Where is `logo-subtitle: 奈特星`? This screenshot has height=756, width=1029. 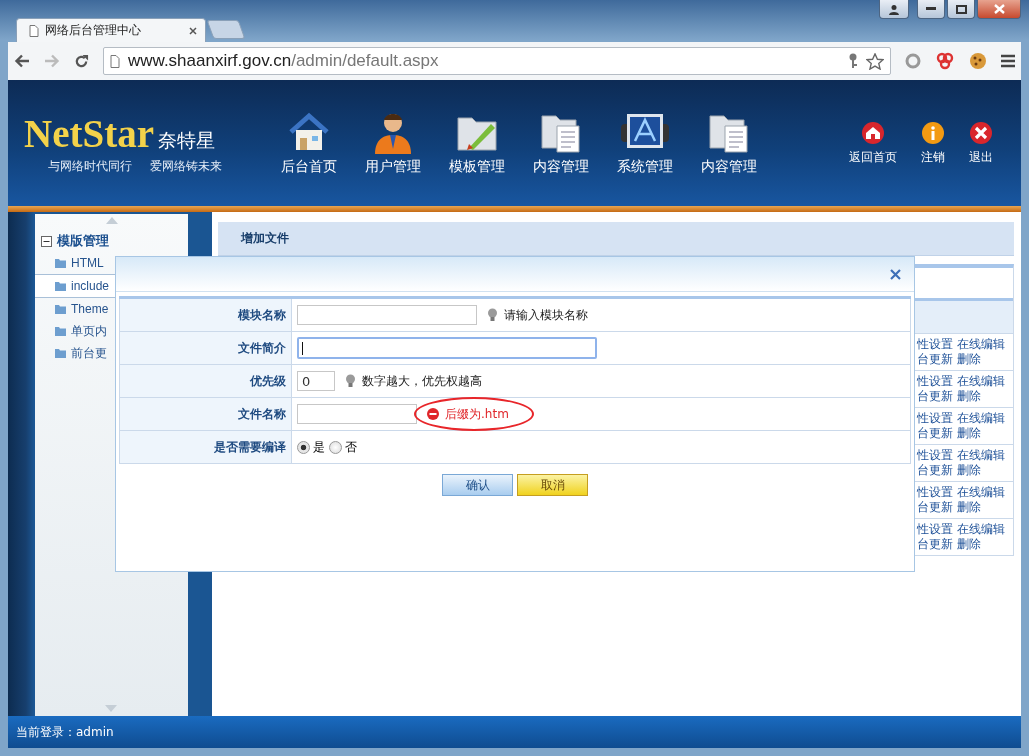
logo-subtitle: 奈特星 is located at coordinates (186, 140).